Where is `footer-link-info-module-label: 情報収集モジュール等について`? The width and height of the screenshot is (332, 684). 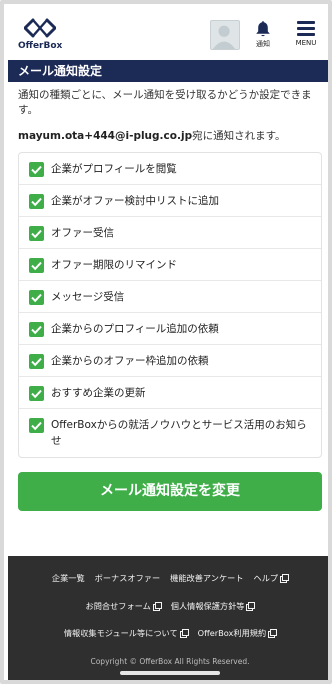 footer-link-info-module-label: 情報収集モジュール等について is located at coordinates (120, 633).